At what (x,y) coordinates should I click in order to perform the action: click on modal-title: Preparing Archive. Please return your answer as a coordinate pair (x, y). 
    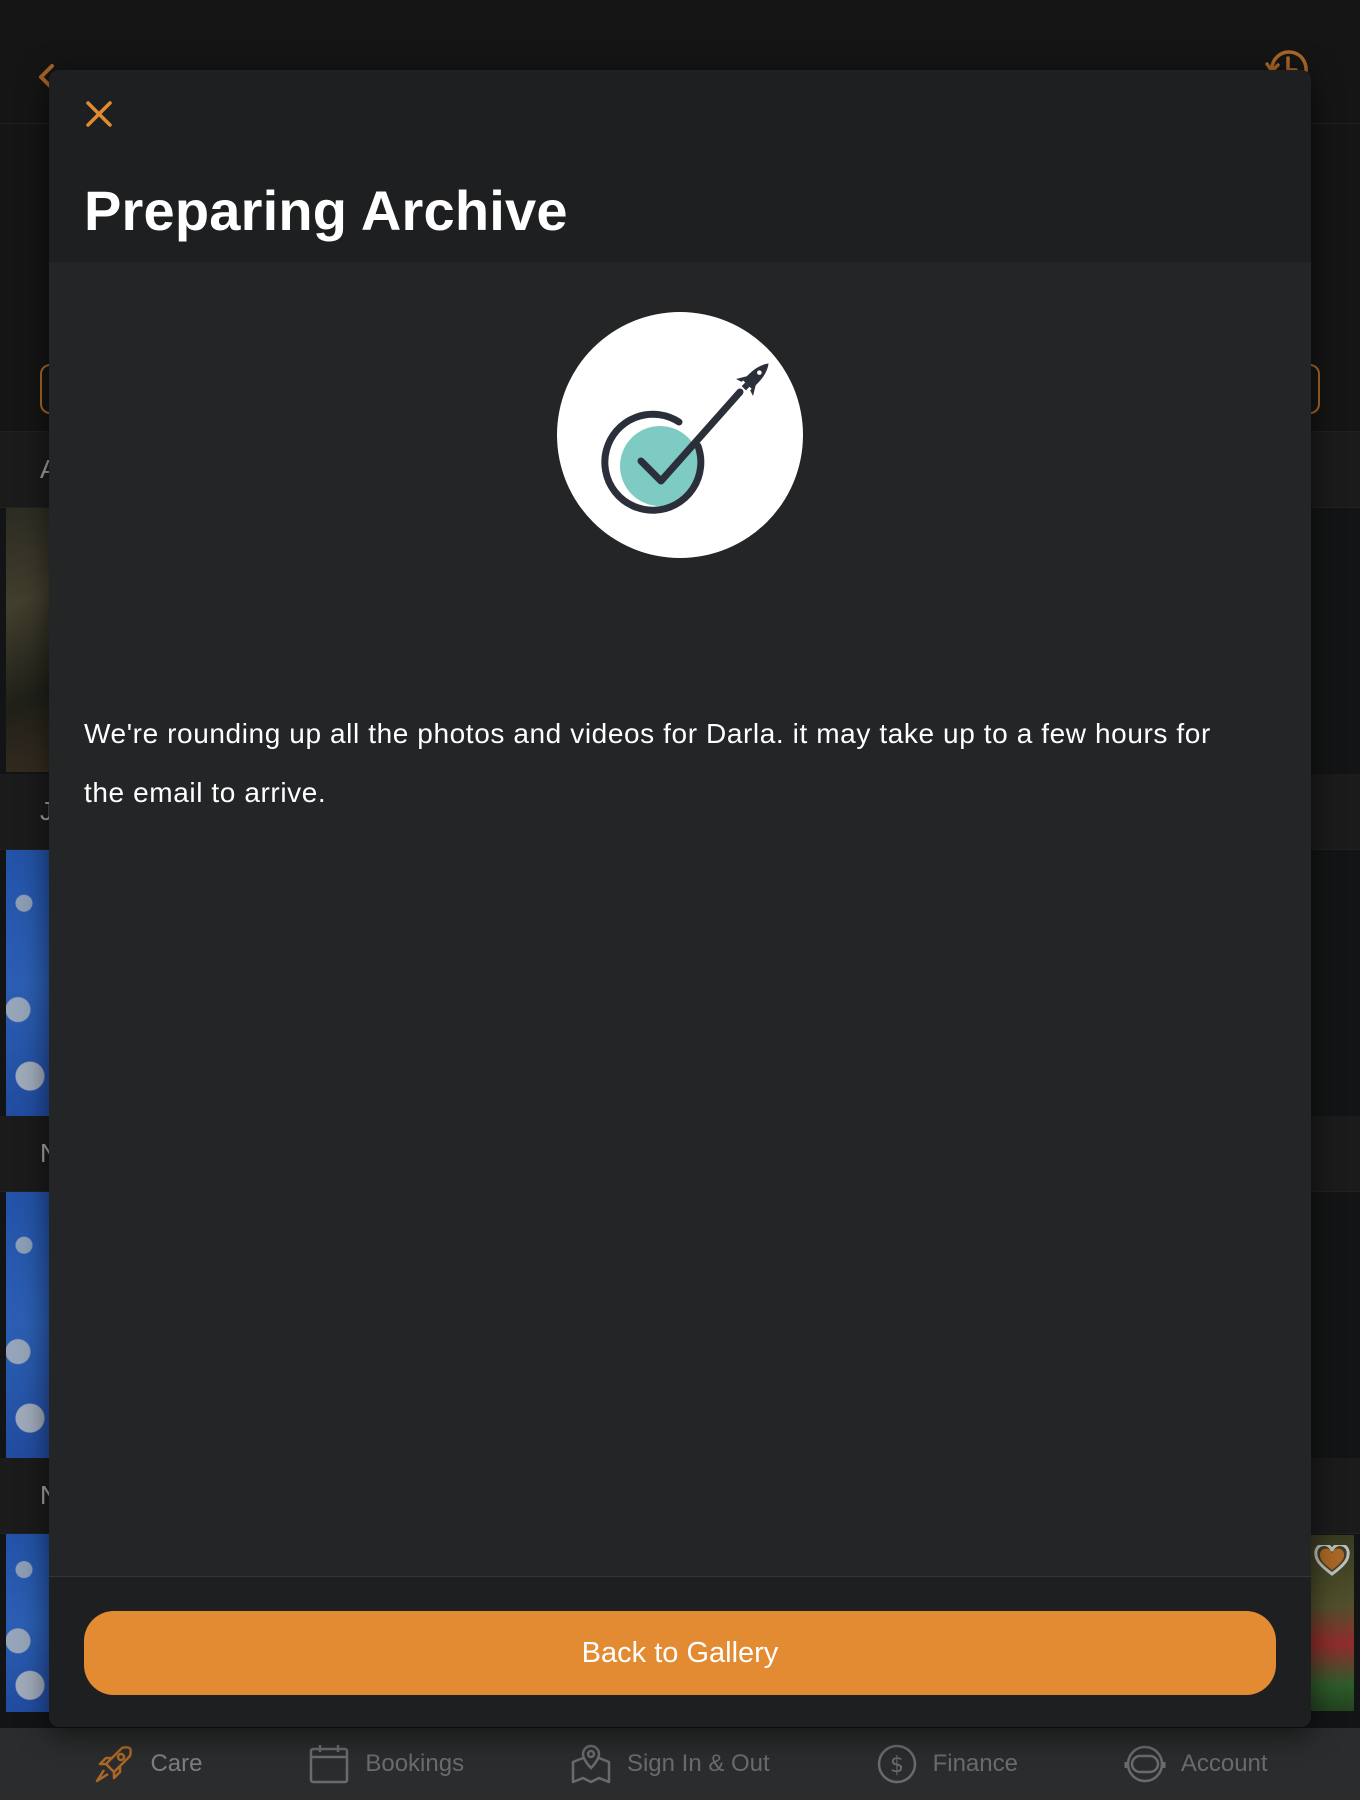
    Looking at the image, I should click on (326, 210).